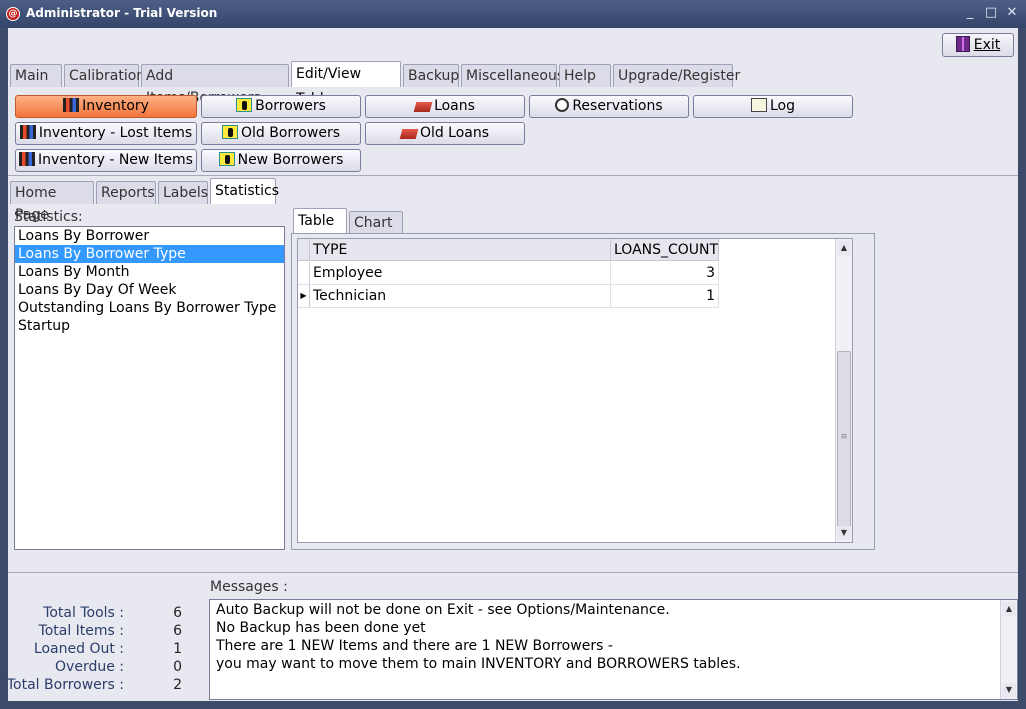 This screenshot has width=1026, height=709. What do you see at coordinates (89, 667) in the screenshot?
I see `stat-label: Overdue :` at bounding box center [89, 667].